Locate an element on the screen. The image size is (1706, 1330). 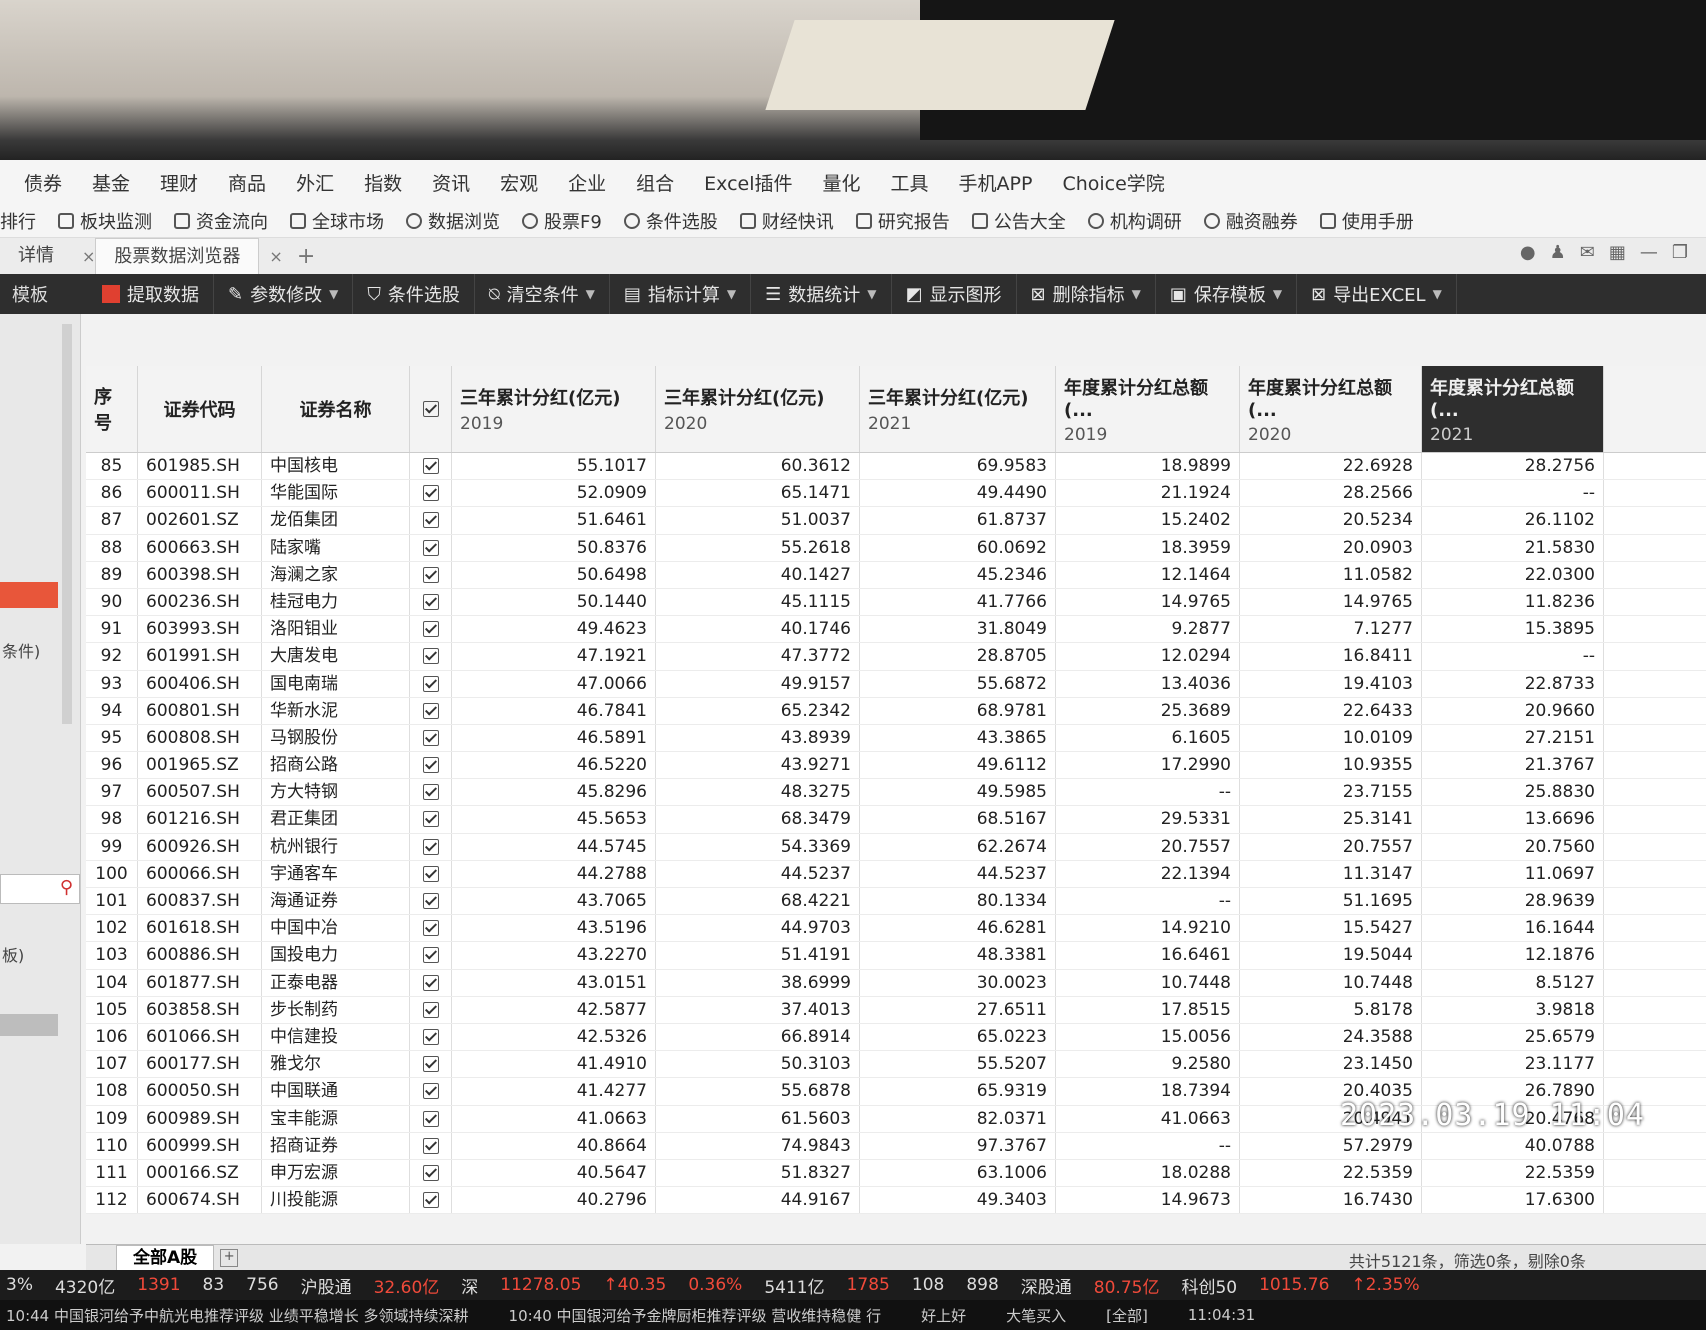
cell-value: 3.9818 is located at coordinates (1513, 1009).